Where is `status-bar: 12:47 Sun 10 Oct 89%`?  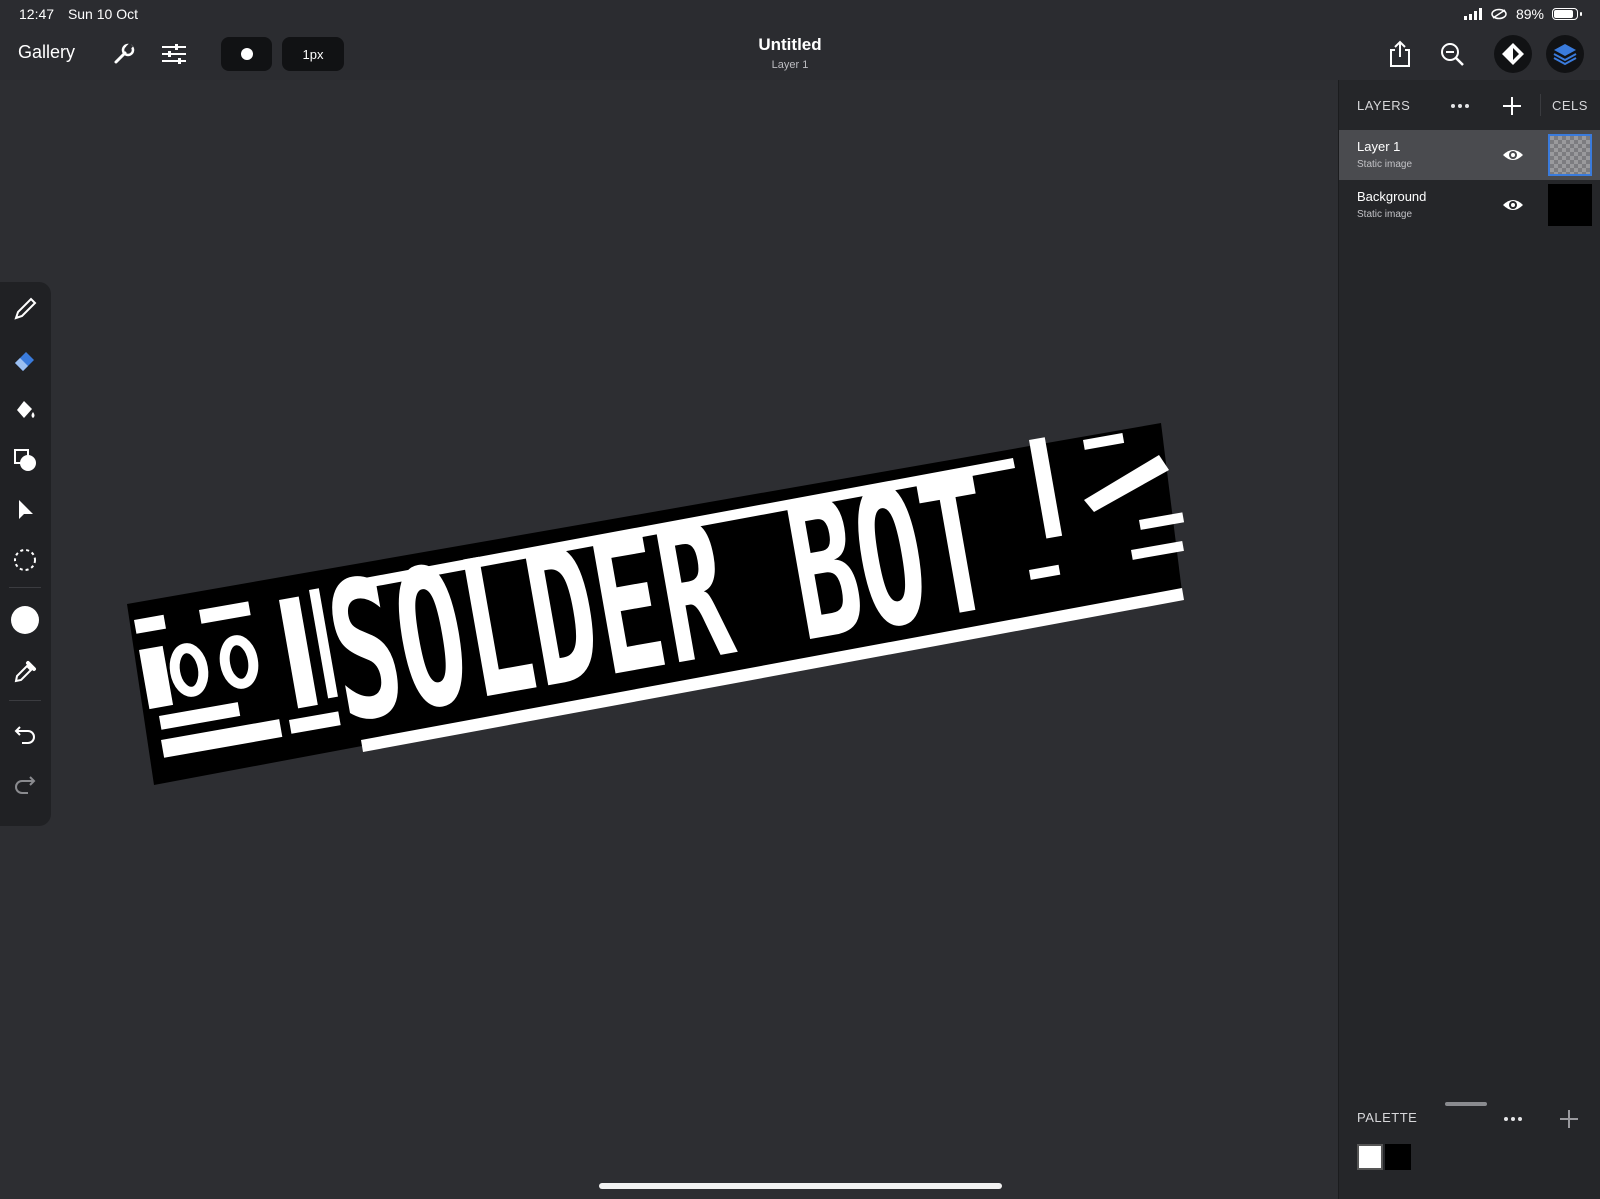 status-bar: 12:47 Sun 10 Oct 89% is located at coordinates (800, 14).